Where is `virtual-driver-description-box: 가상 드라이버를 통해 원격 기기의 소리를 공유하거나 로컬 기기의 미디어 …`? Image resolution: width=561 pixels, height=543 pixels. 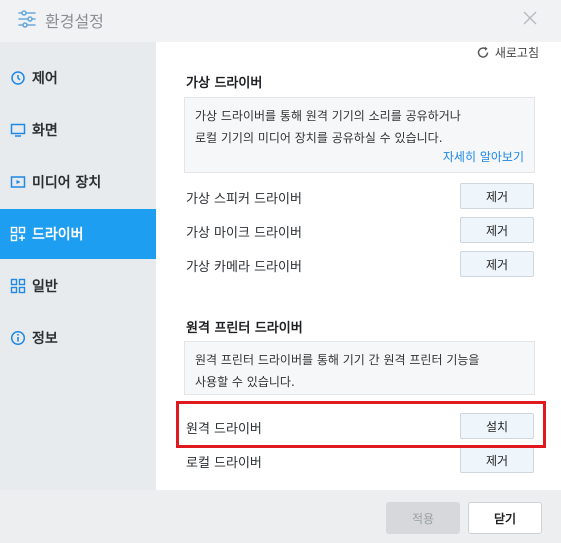
virtual-driver-description-box: 가상 드라이버를 통해 원격 기기의 소리를 공유하거나 로컬 기기의 미디어 … is located at coordinates (359, 135).